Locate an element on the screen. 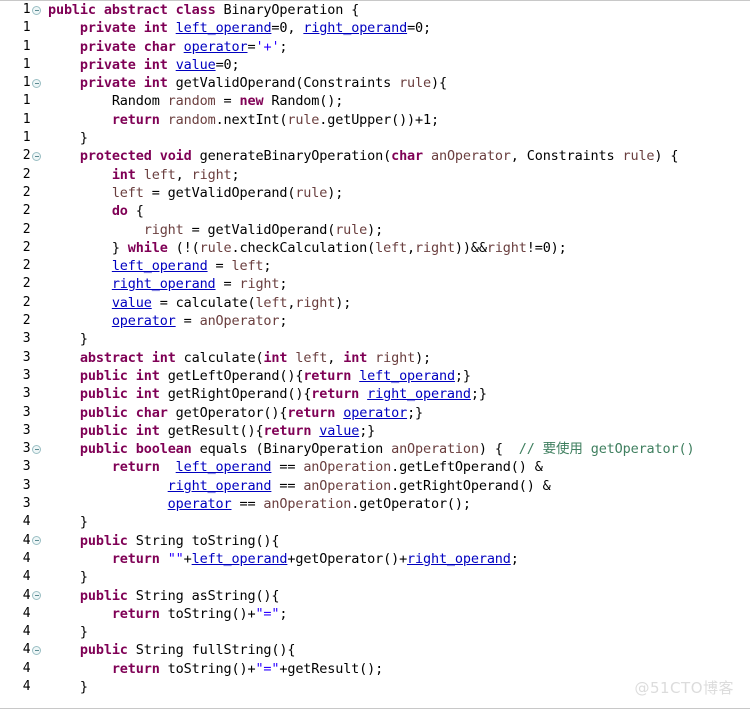  line-number: 47 is located at coordinates (26, 650).